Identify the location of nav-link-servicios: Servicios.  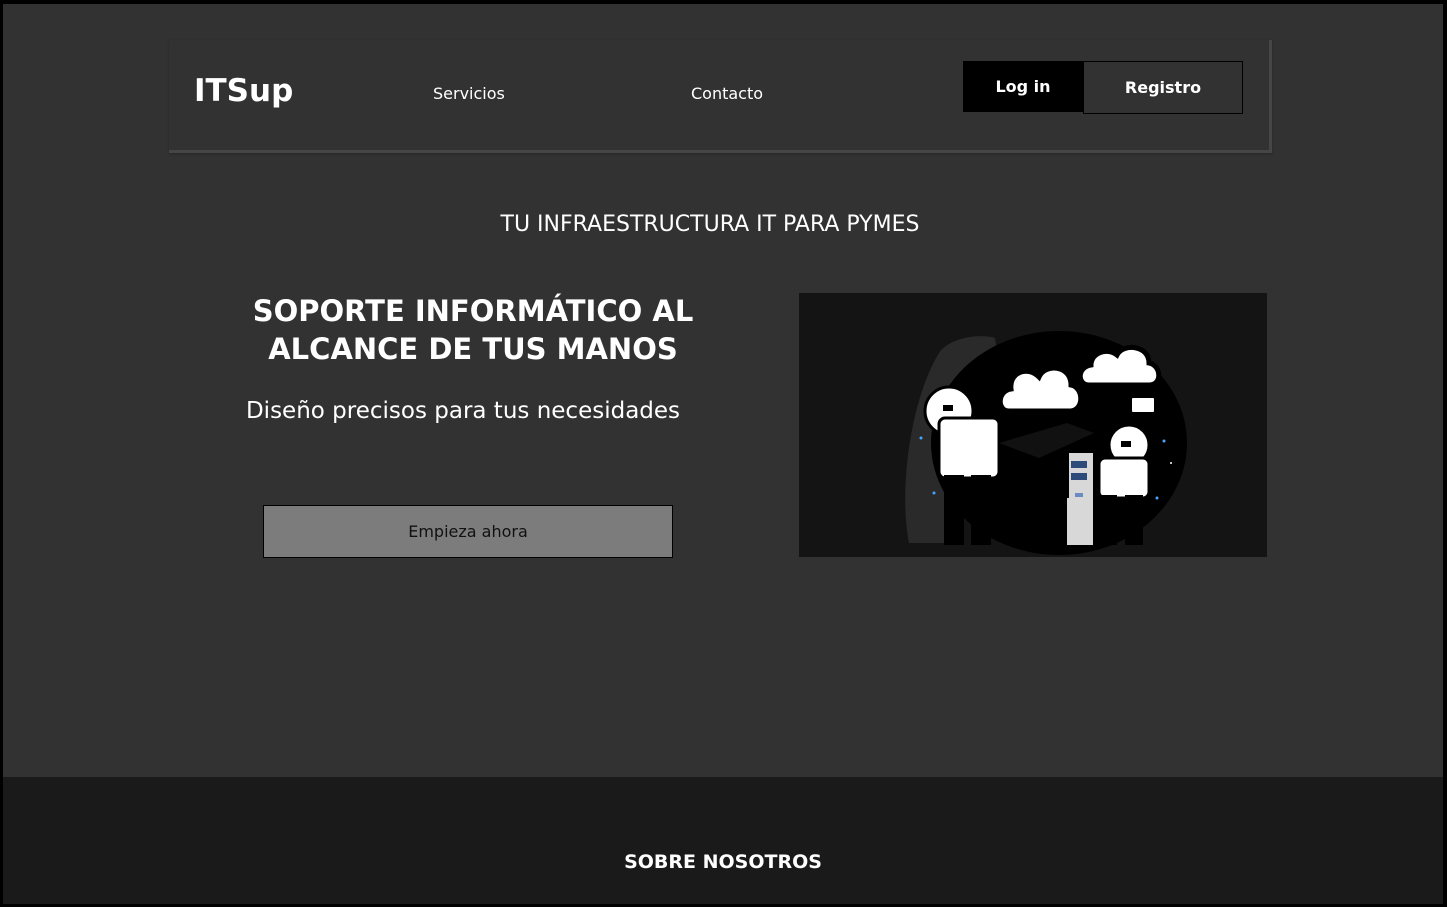
(469, 93).